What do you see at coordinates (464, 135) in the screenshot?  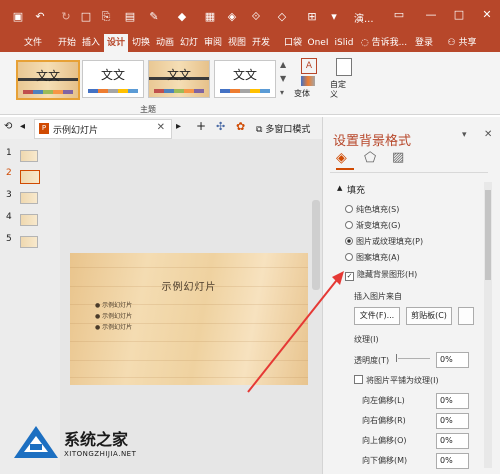 I see `pane-options-icon: ▾` at bounding box center [464, 135].